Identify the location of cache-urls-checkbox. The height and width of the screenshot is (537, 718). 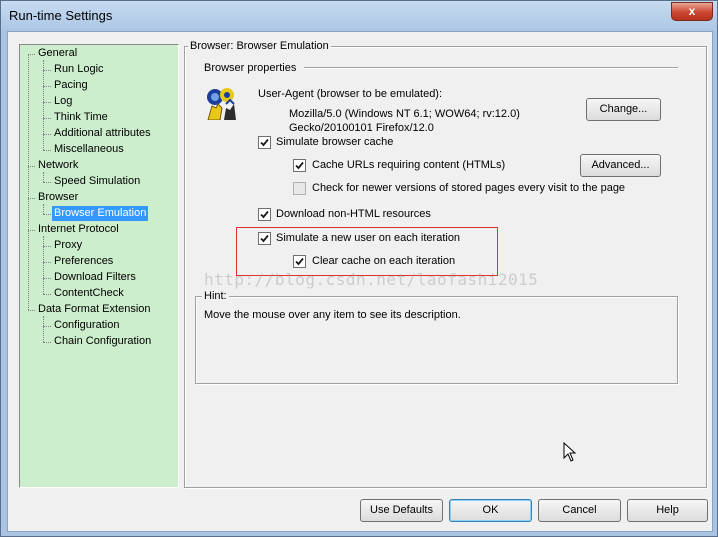
(299, 165).